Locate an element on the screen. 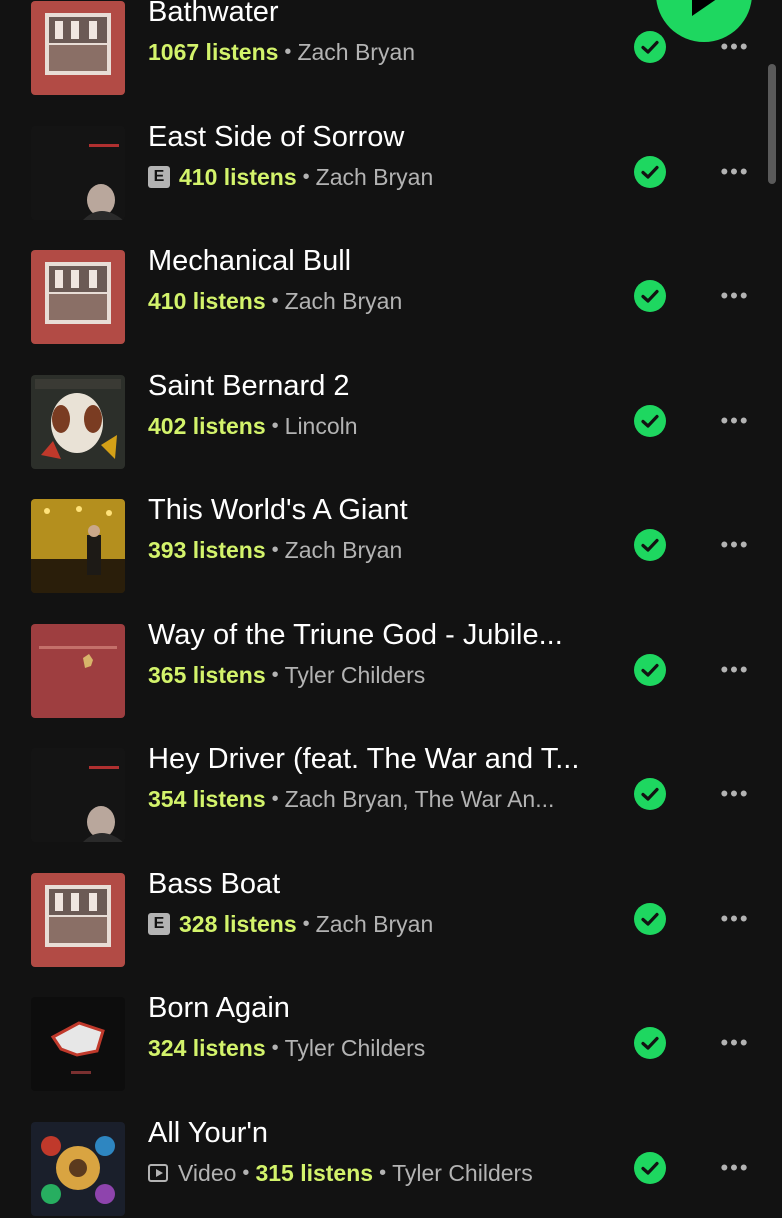  track-artist: Lincoln is located at coordinates (321, 426).